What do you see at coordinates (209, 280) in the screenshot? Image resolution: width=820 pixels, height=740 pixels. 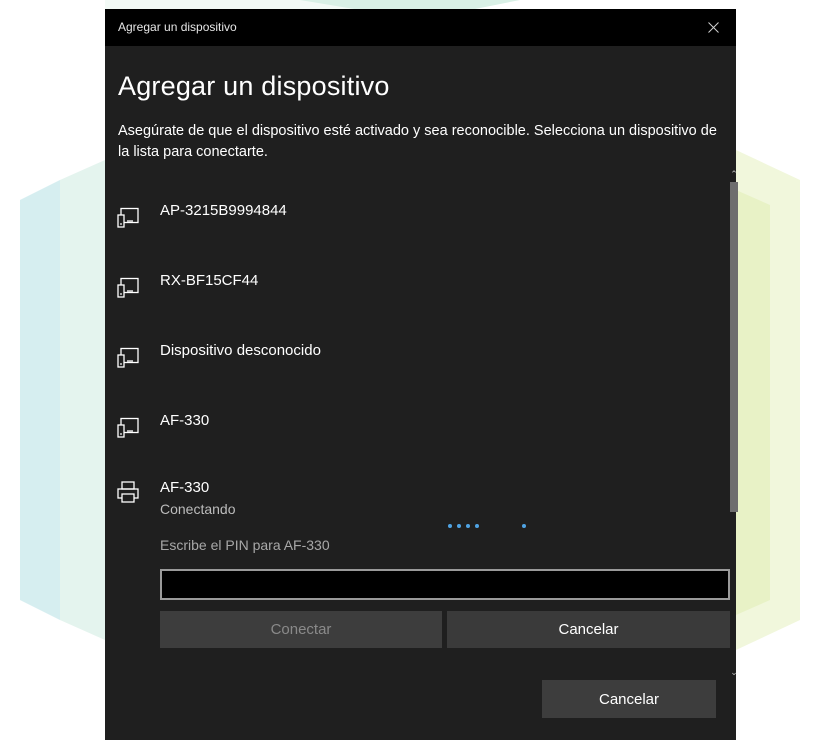 I see `device-name: RX-BF15CF44` at bounding box center [209, 280].